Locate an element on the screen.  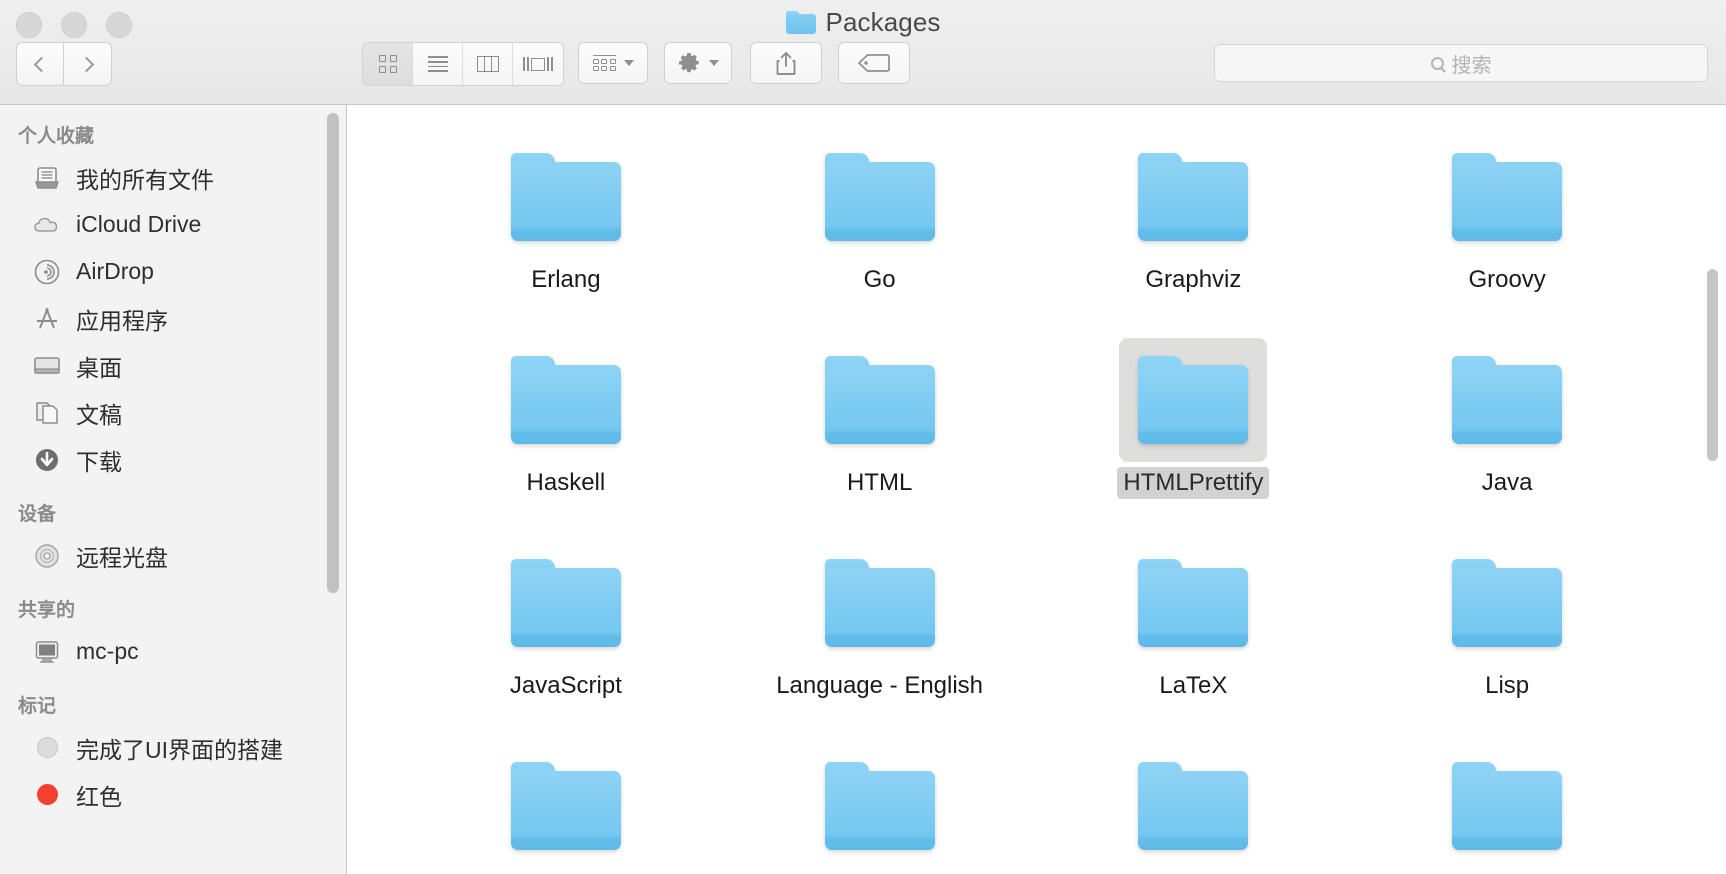
list-view-button is located at coordinates (438, 64).